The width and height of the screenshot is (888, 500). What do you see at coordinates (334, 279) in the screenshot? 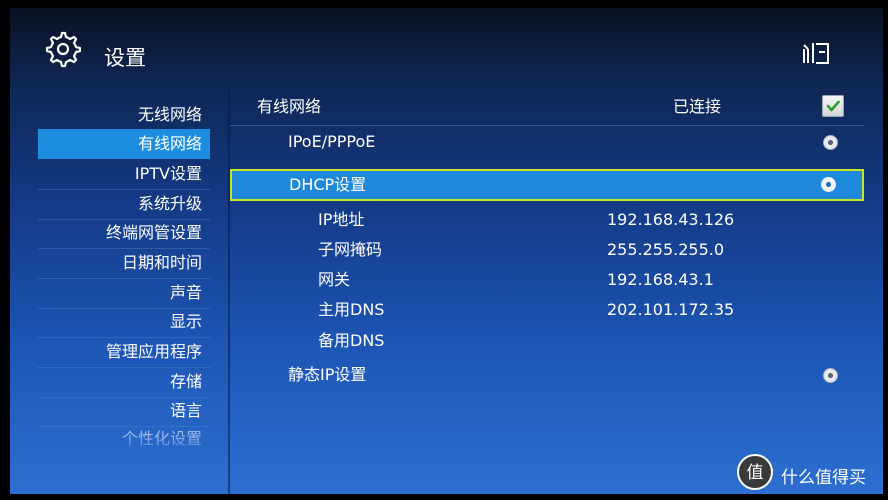
I see `detail-label: 网关` at bounding box center [334, 279].